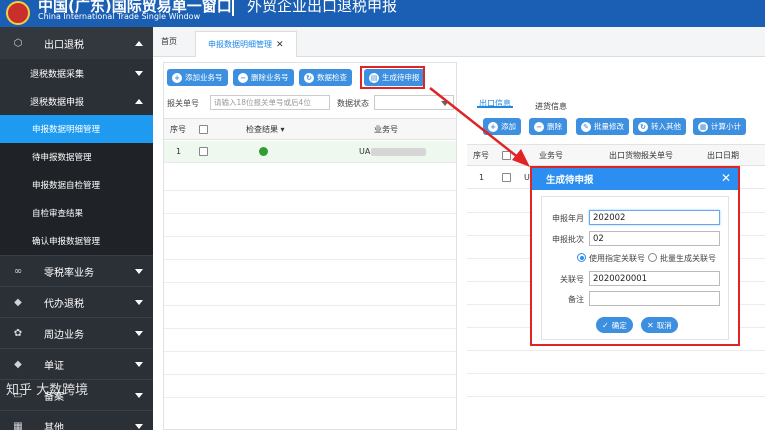 The image size is (765, 430). I want to click on batch-input: 02, so click(654, 238).